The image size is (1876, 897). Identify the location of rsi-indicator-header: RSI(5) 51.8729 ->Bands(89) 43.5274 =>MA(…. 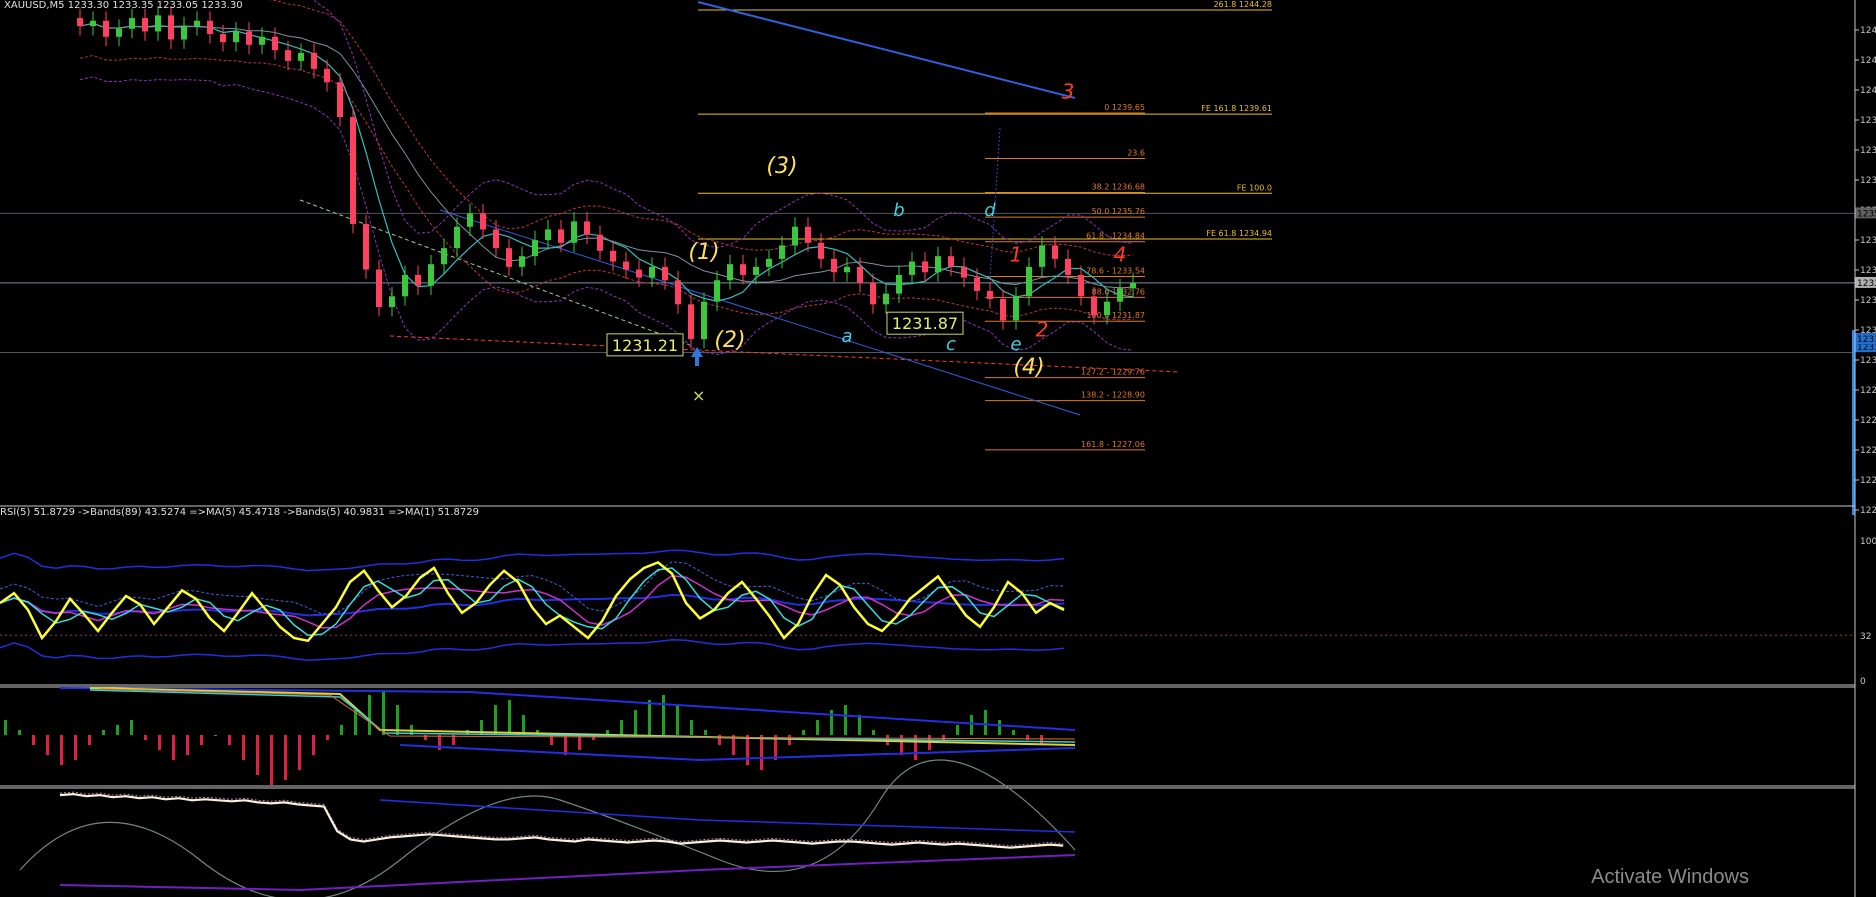
(239, 512).